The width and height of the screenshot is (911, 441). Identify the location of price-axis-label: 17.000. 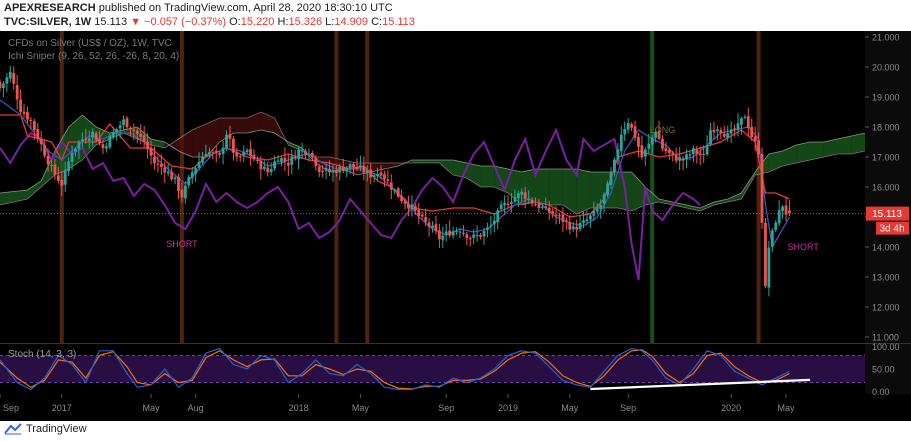
(886, 158).